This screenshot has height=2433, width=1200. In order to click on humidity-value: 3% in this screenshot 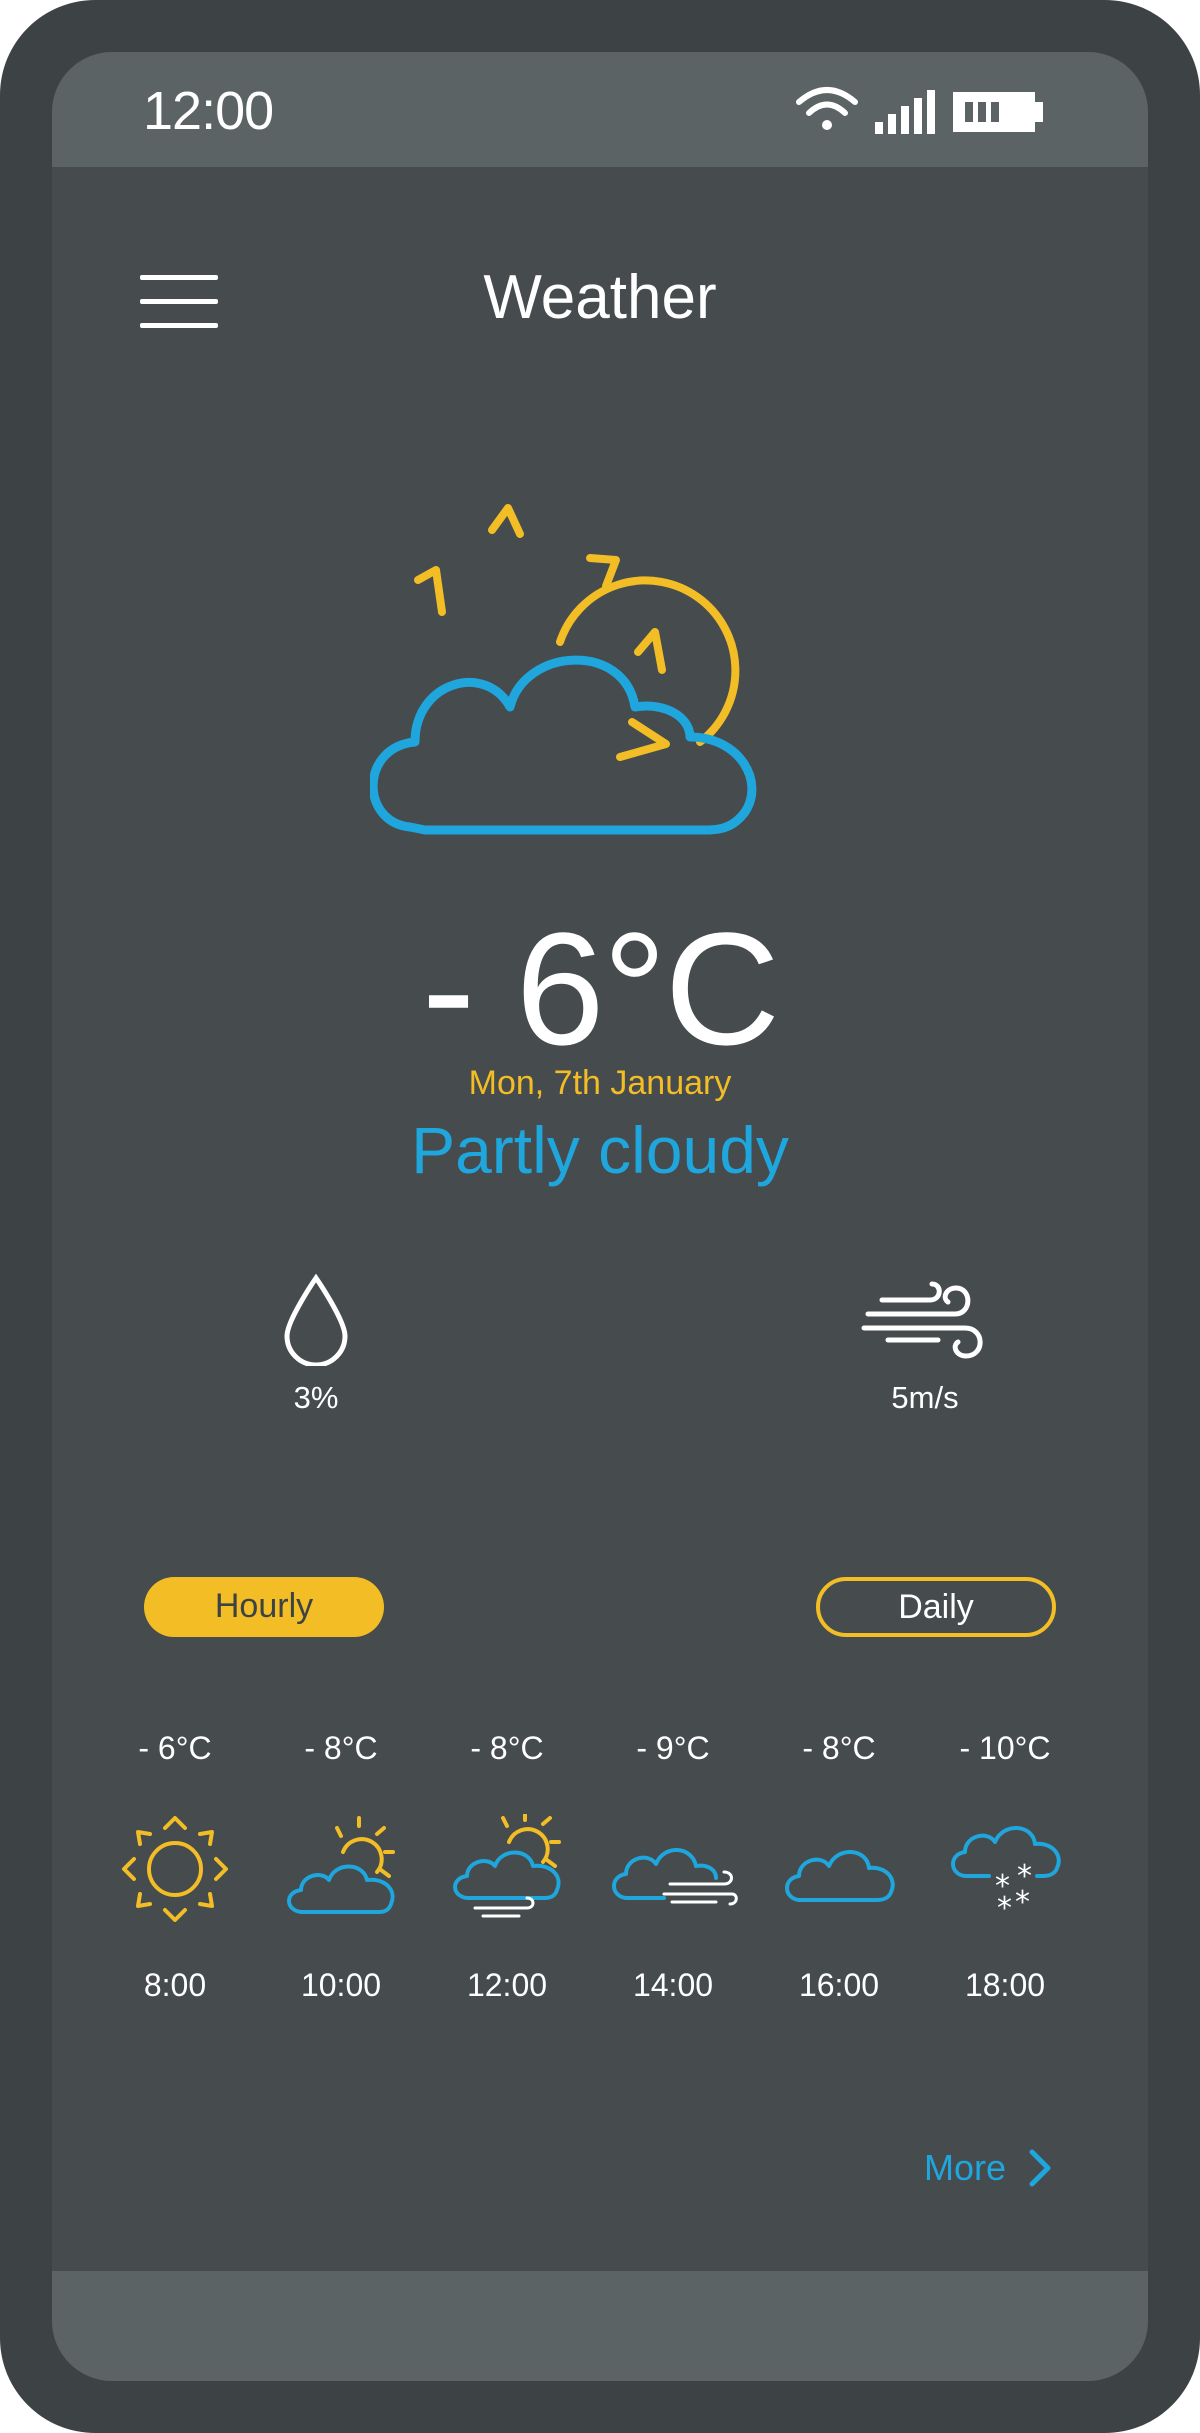, I will do `click(316, 1397)`.